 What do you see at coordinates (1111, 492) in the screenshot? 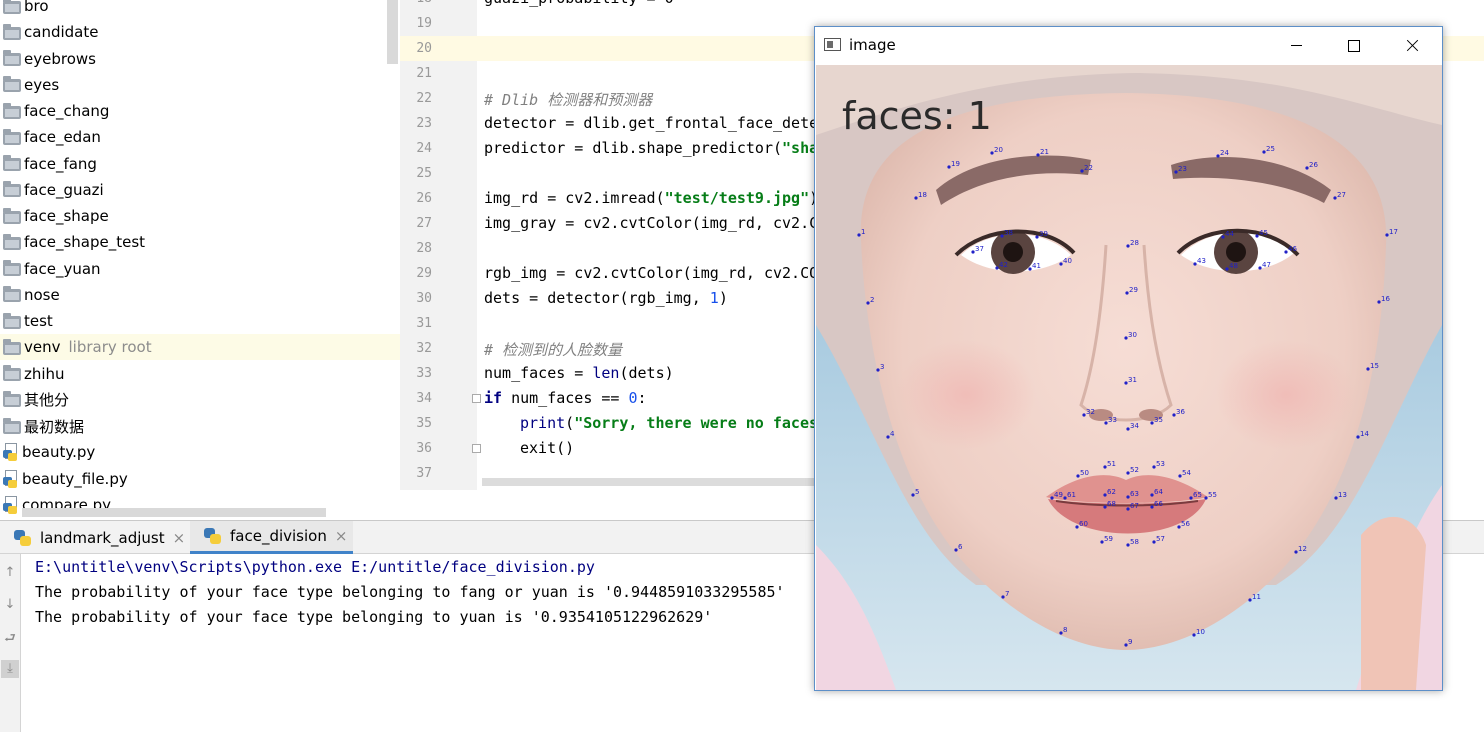
I see `landmark-label: 62` at bounding box center [1111, 492].